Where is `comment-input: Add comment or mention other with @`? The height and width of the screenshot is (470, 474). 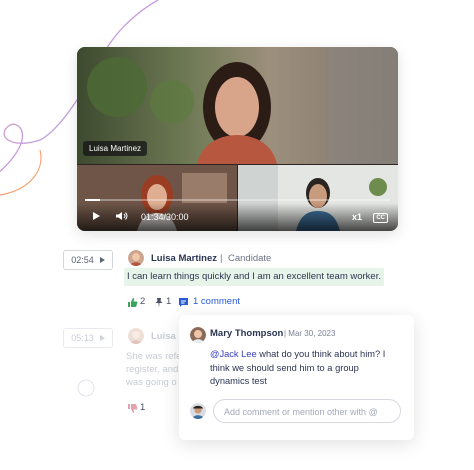 comment-input: Add comment or mention other with @ is located at coordinates (307, 411).